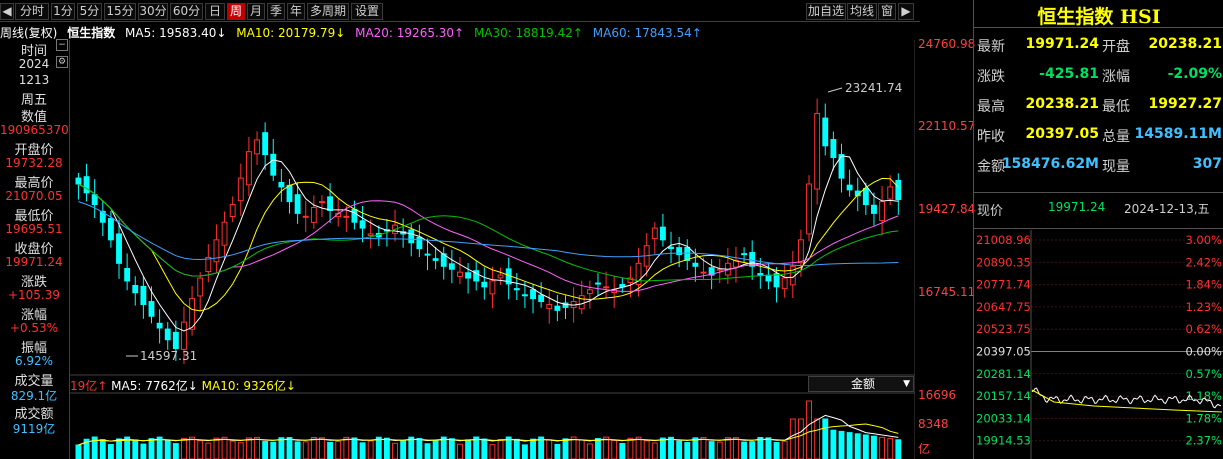 This screenshot has width=1223, height=459. Describe the element at coordinates (236, 11) in the screenshot. I see `period-tab: 周` at that location.